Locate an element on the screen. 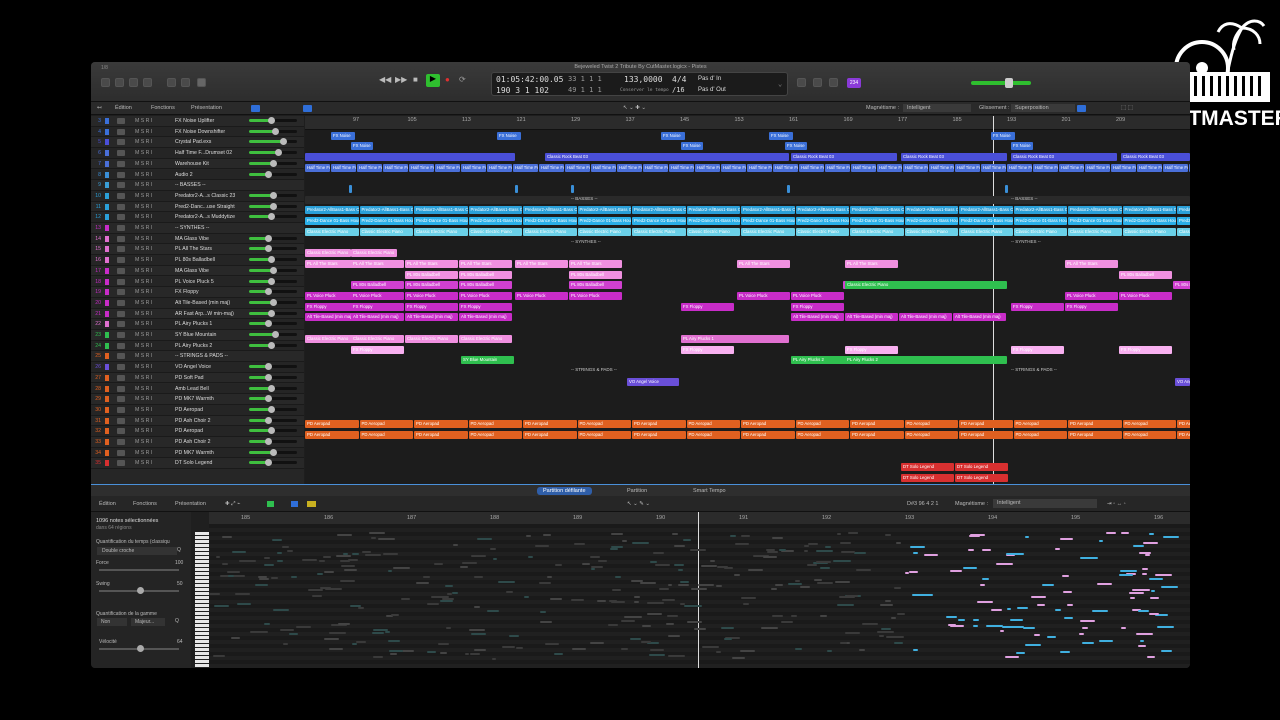 Image resolution: width=1280 pixels, height=720 pixels. pass-out: Pas d' Out is located at coordinates (712, 90).